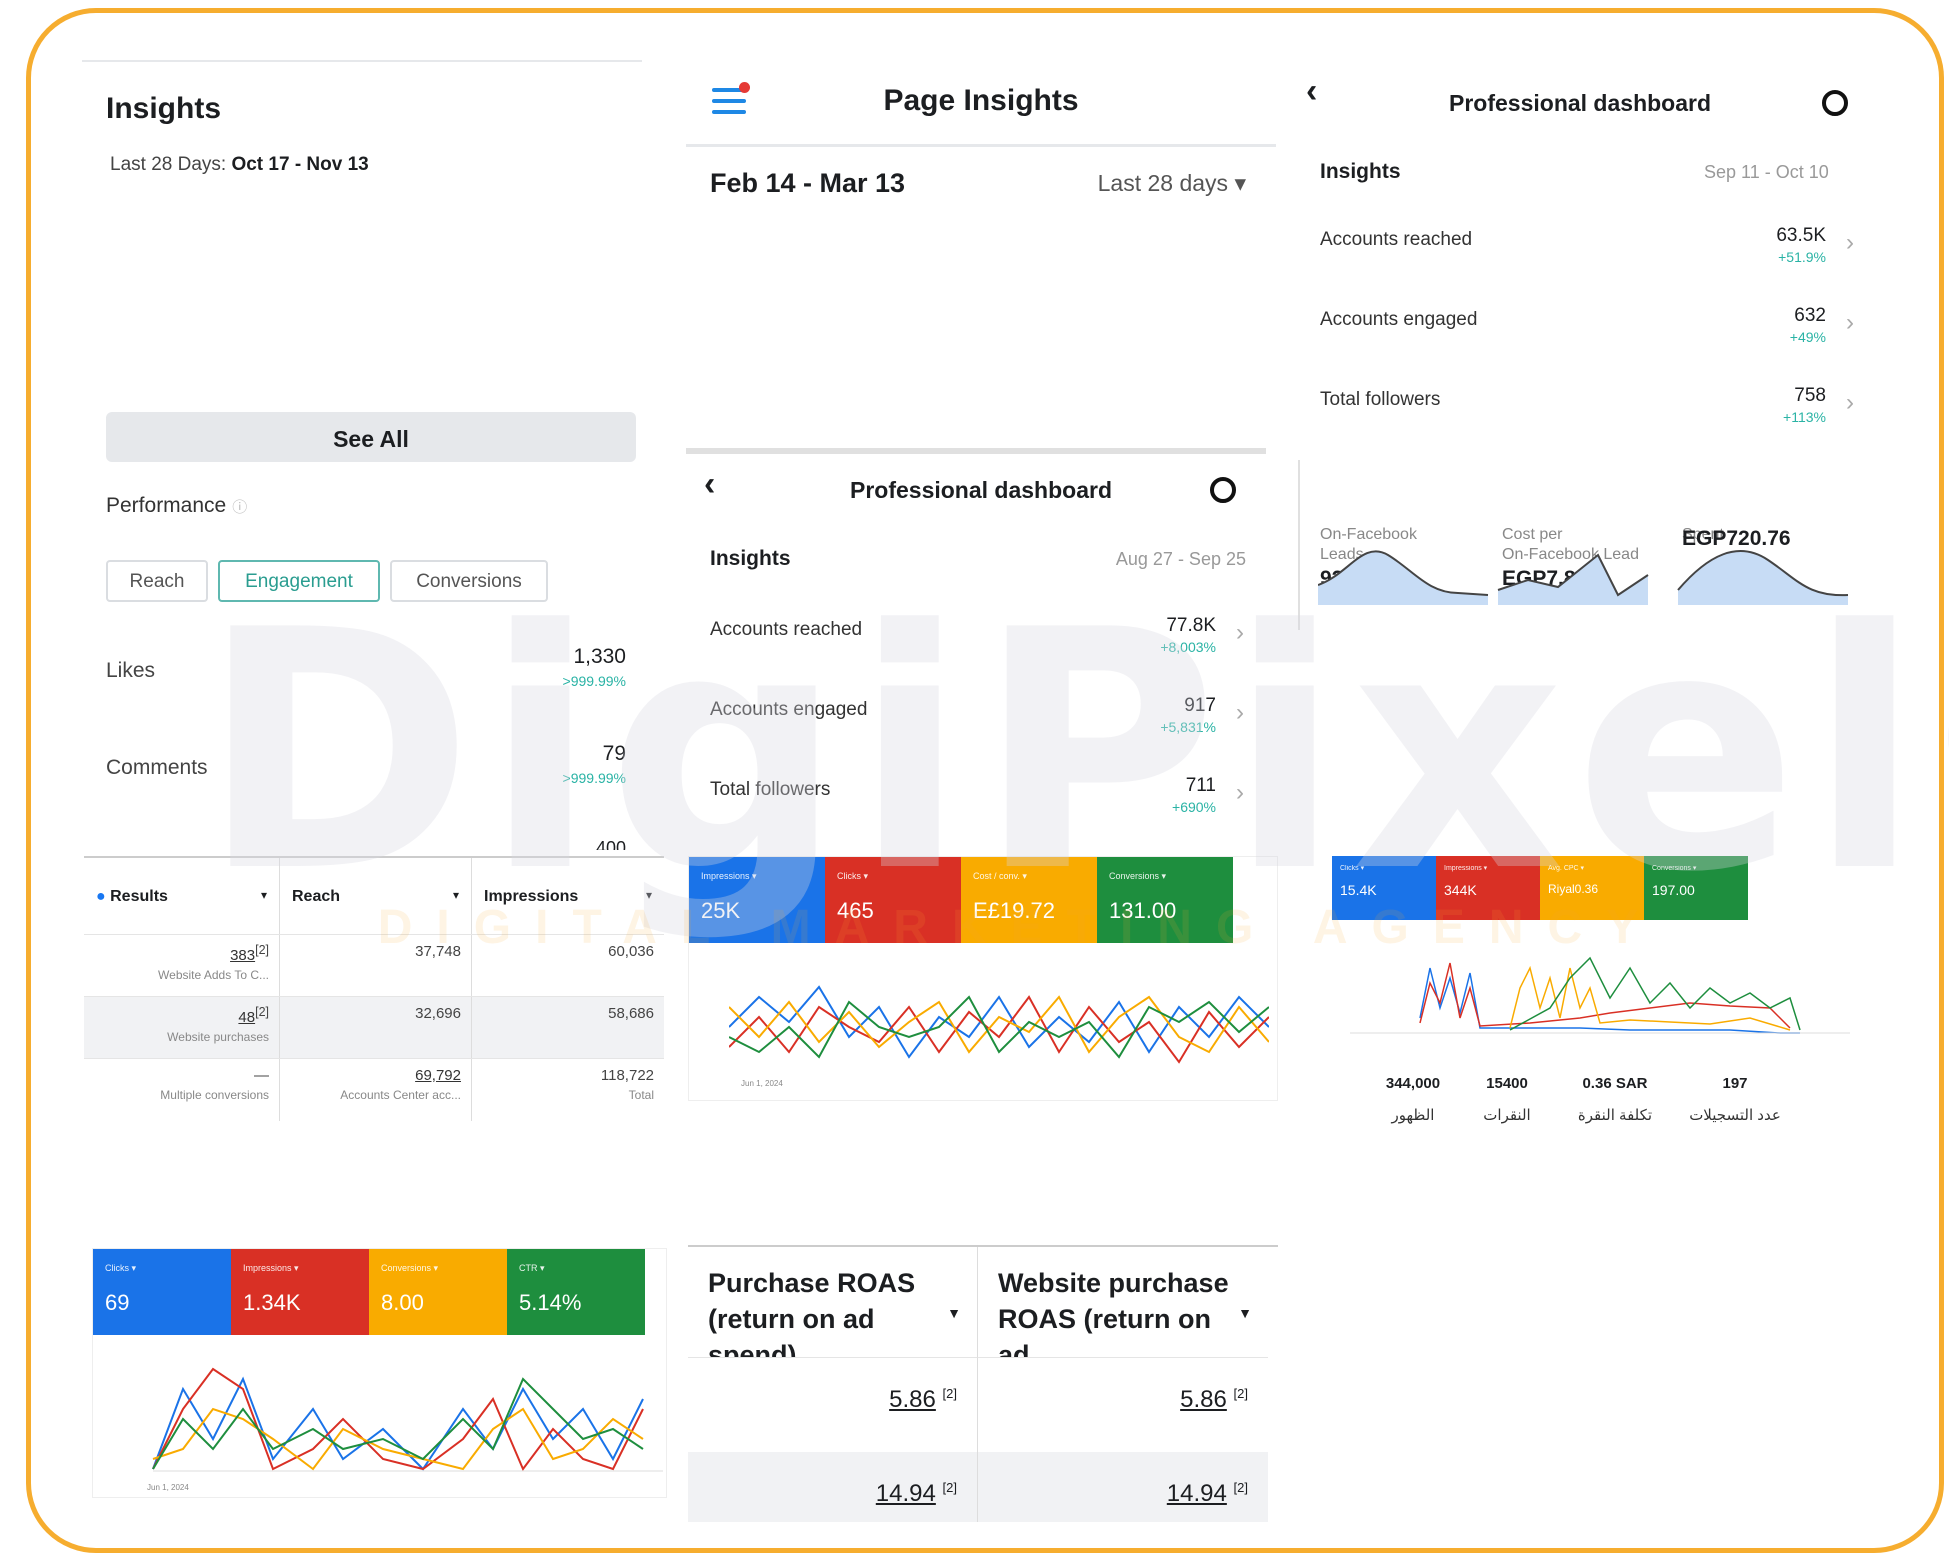  What do you see at coordinates (1615, 1099) in the screenshot?
I see `stat-cost-per-click: 0.36 SAR تكلفة النقرة` at bounding box center [1615, 1099].